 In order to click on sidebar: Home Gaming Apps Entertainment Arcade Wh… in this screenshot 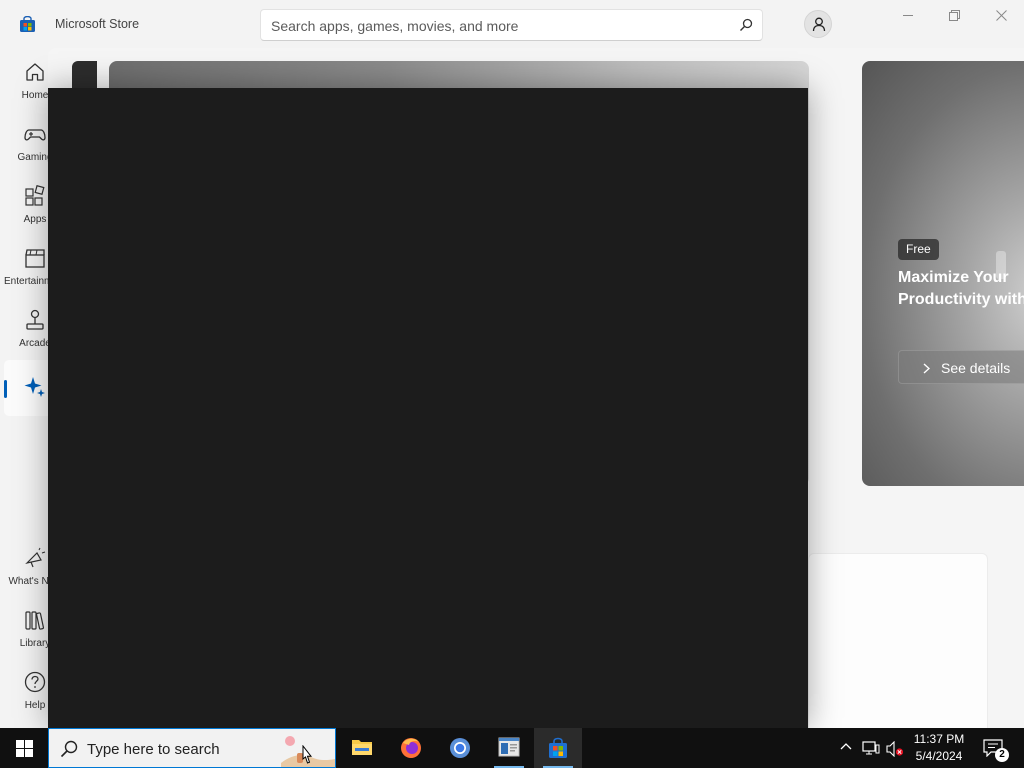, I will do `click(33, 388)`.